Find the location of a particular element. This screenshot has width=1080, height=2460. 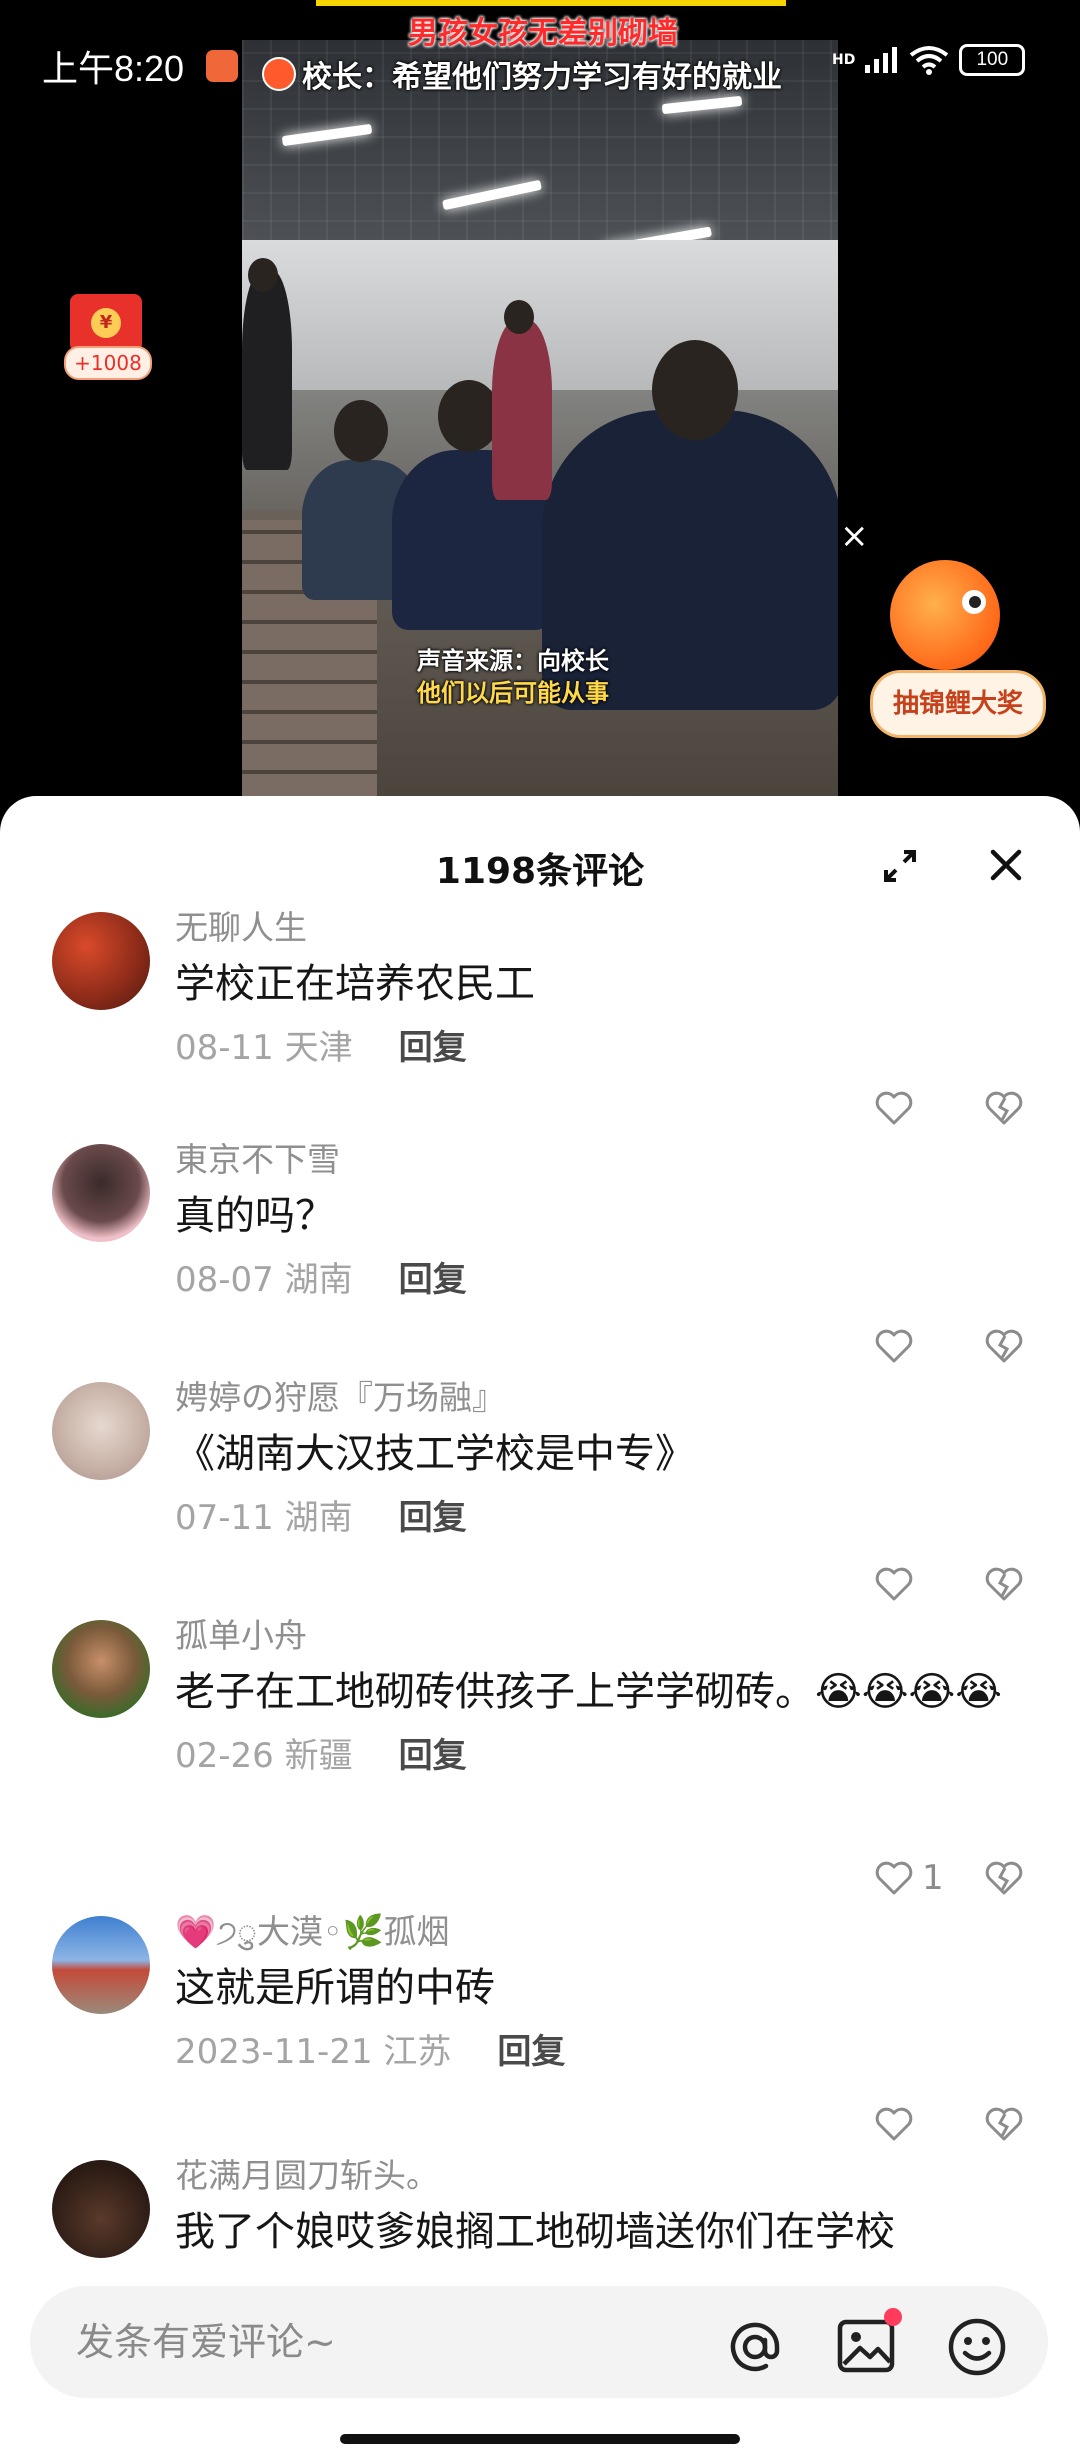

comment-username: 娉婷の狩愿『万场融』 is located at coordinates (607, 1398).